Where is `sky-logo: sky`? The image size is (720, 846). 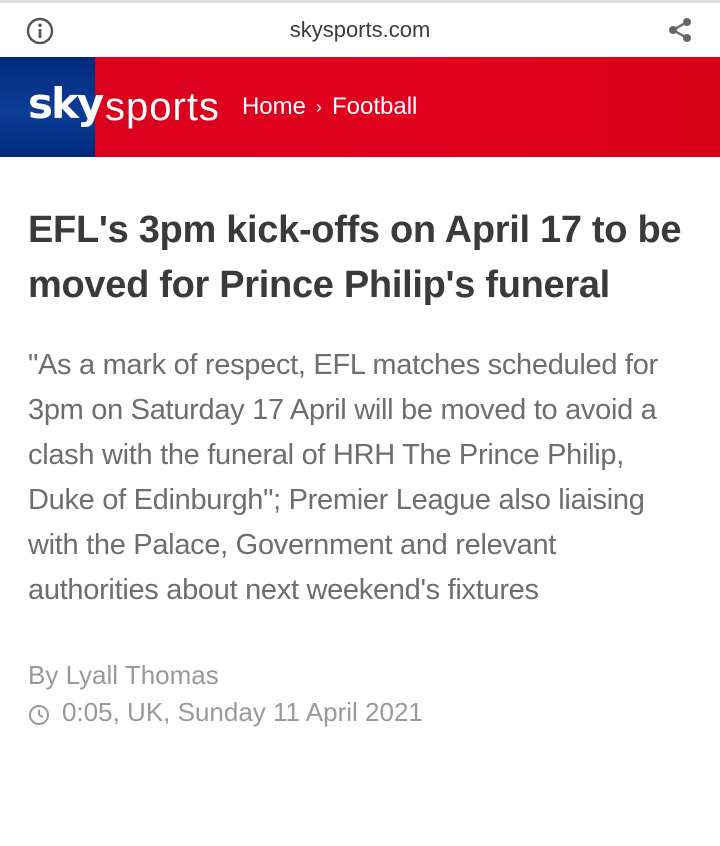
sky-logo: sky is located at coordinates (52, 107).